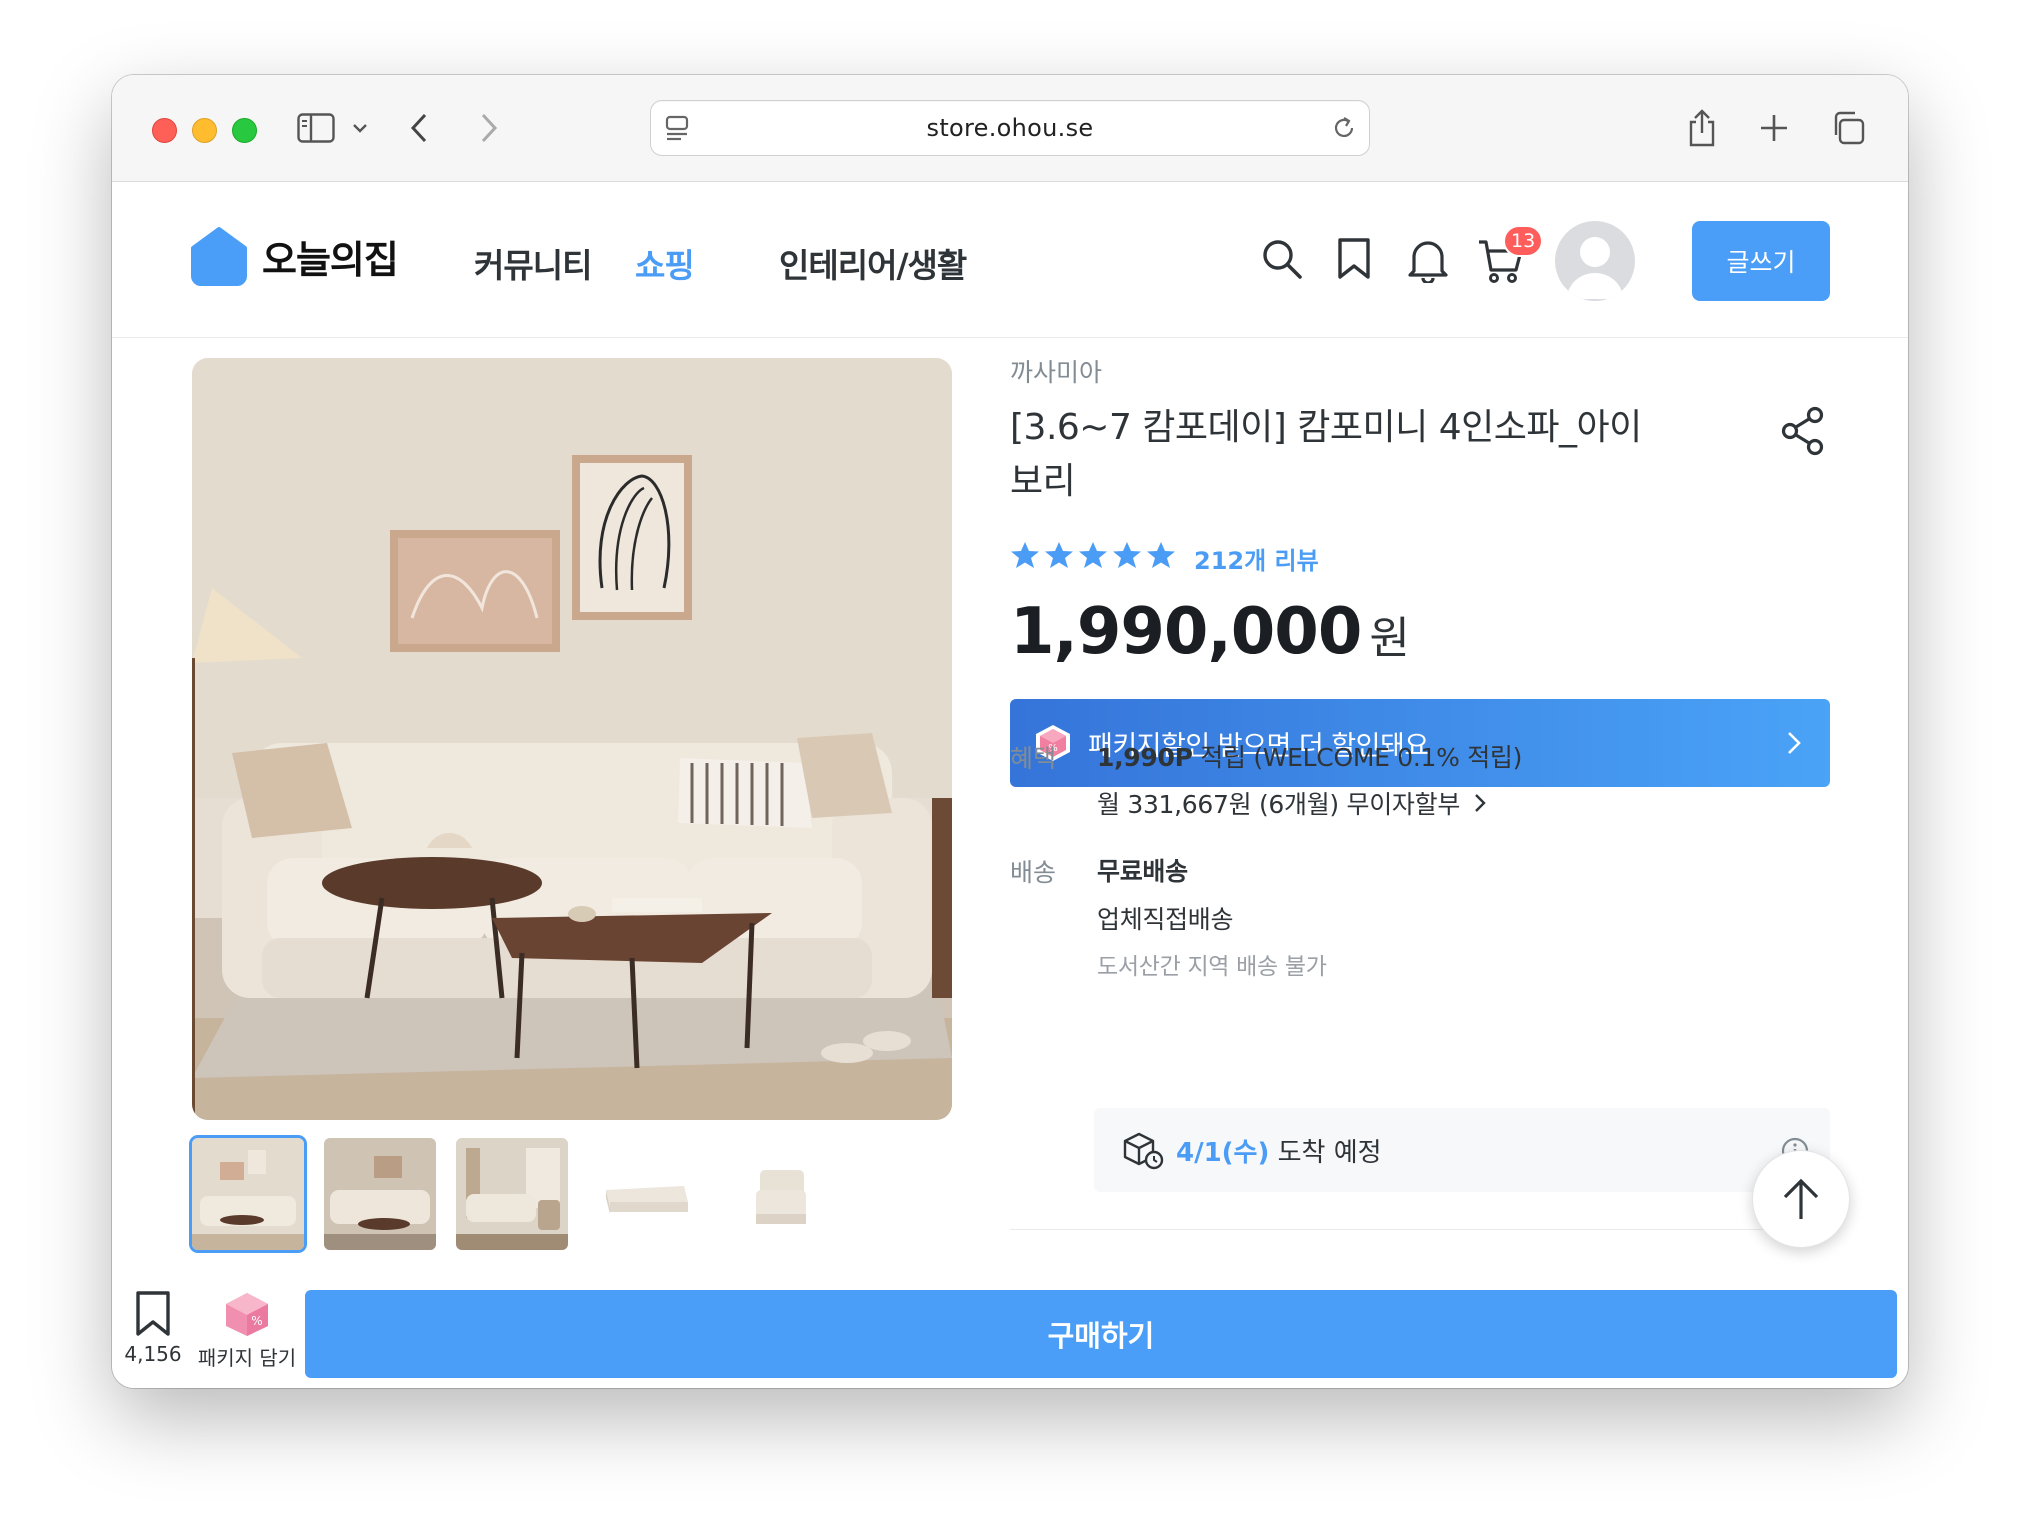 The height and width of the screenshot is (1536, 2020). I want to click on bell-icon, so click(1428, 260).